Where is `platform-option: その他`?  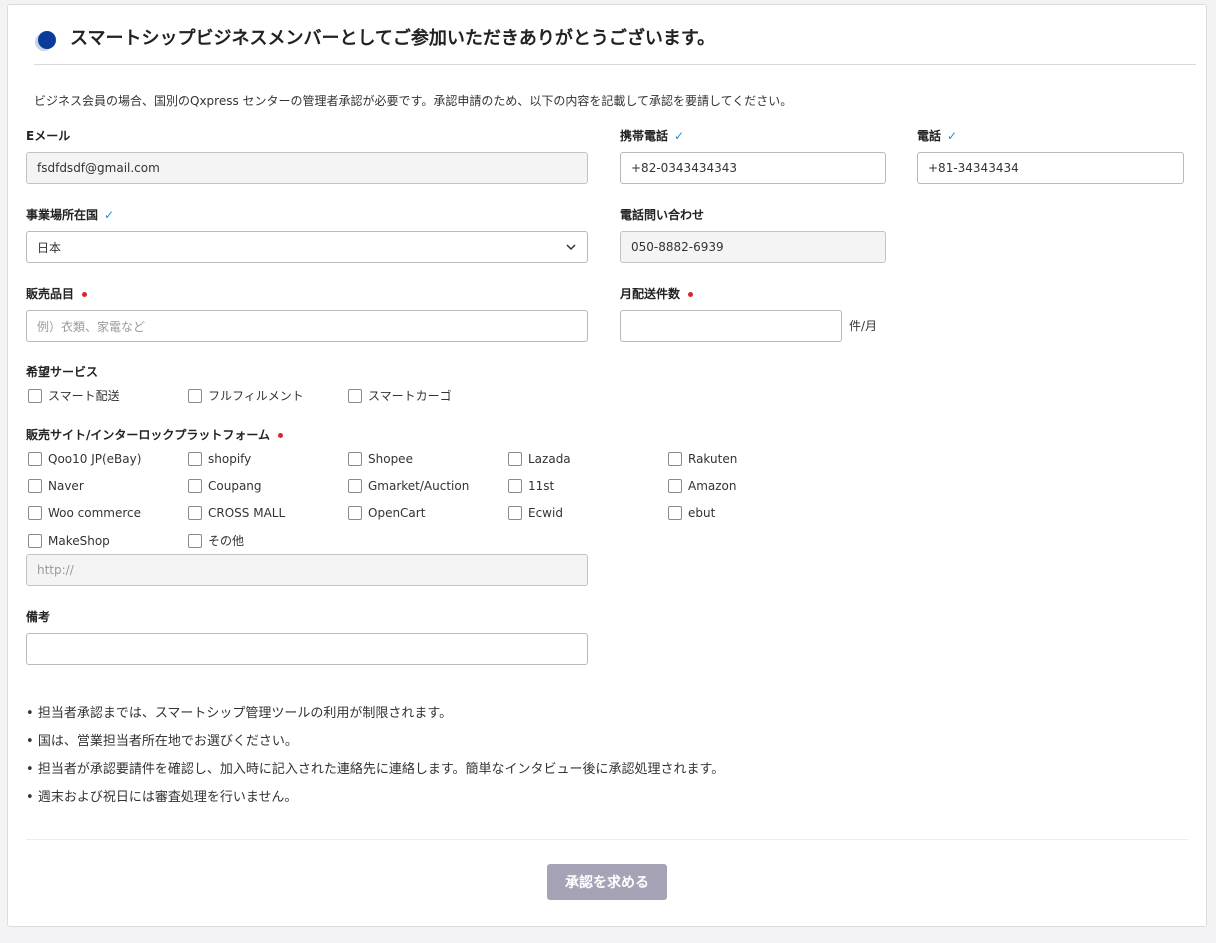
platform-option: その他 is located at coordinates (216, 541).